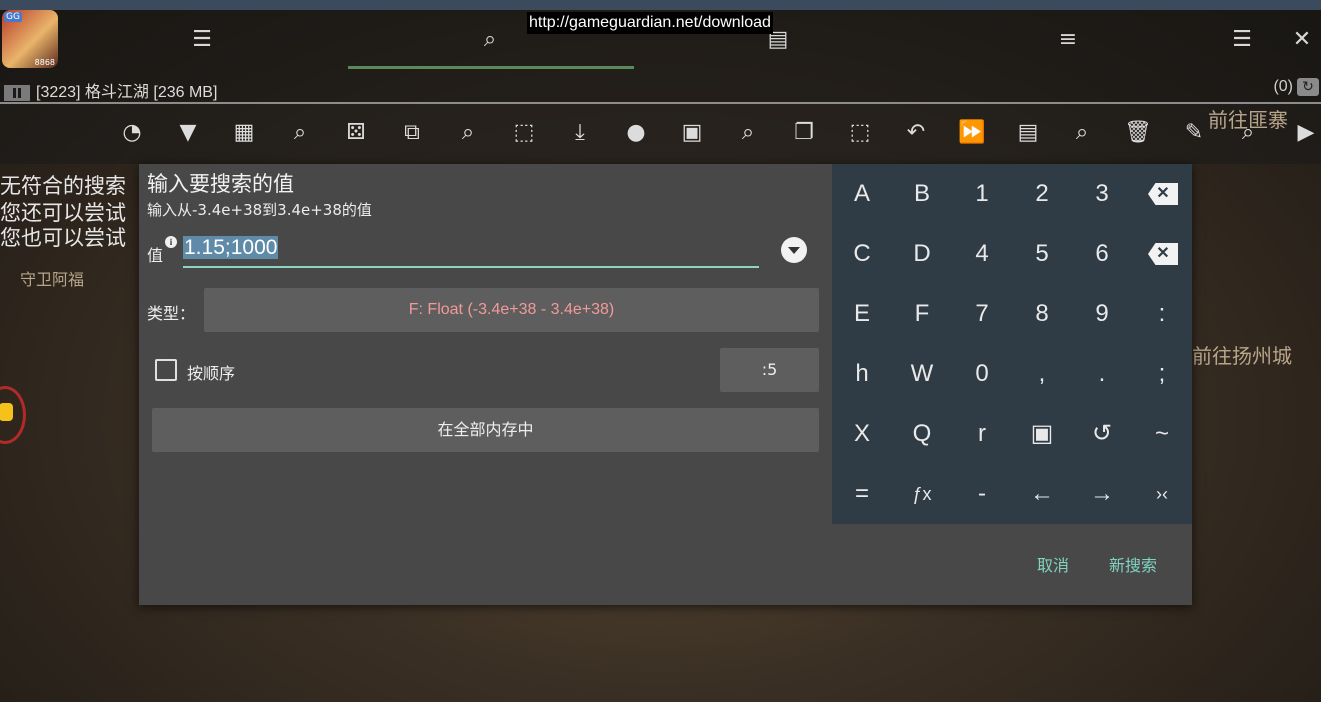 The height and width of the screenshot is (702, 1321). Describe the element at coordinates (580, 133) in the screenshot. I see `download-icon: ⤓` at that location.